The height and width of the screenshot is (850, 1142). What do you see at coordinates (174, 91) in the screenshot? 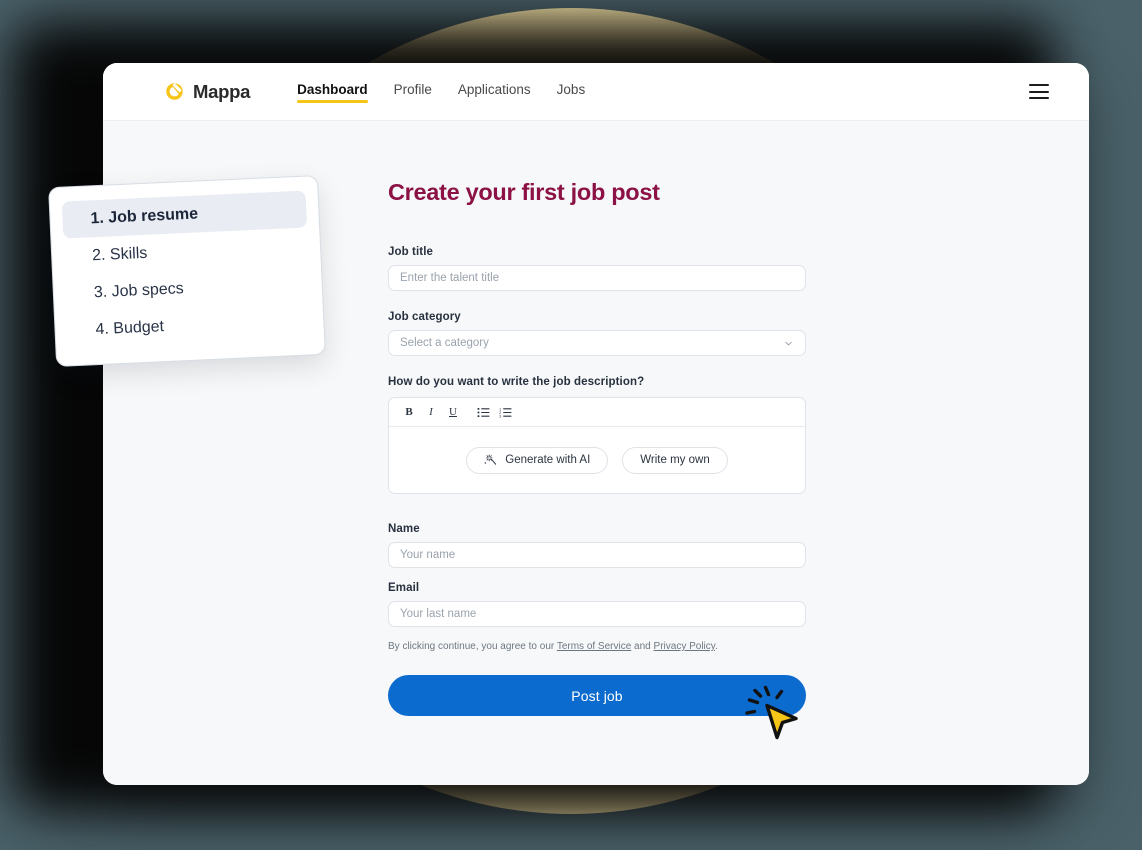
I see `mappa-logo-icon` at bounding box center [174, 91].